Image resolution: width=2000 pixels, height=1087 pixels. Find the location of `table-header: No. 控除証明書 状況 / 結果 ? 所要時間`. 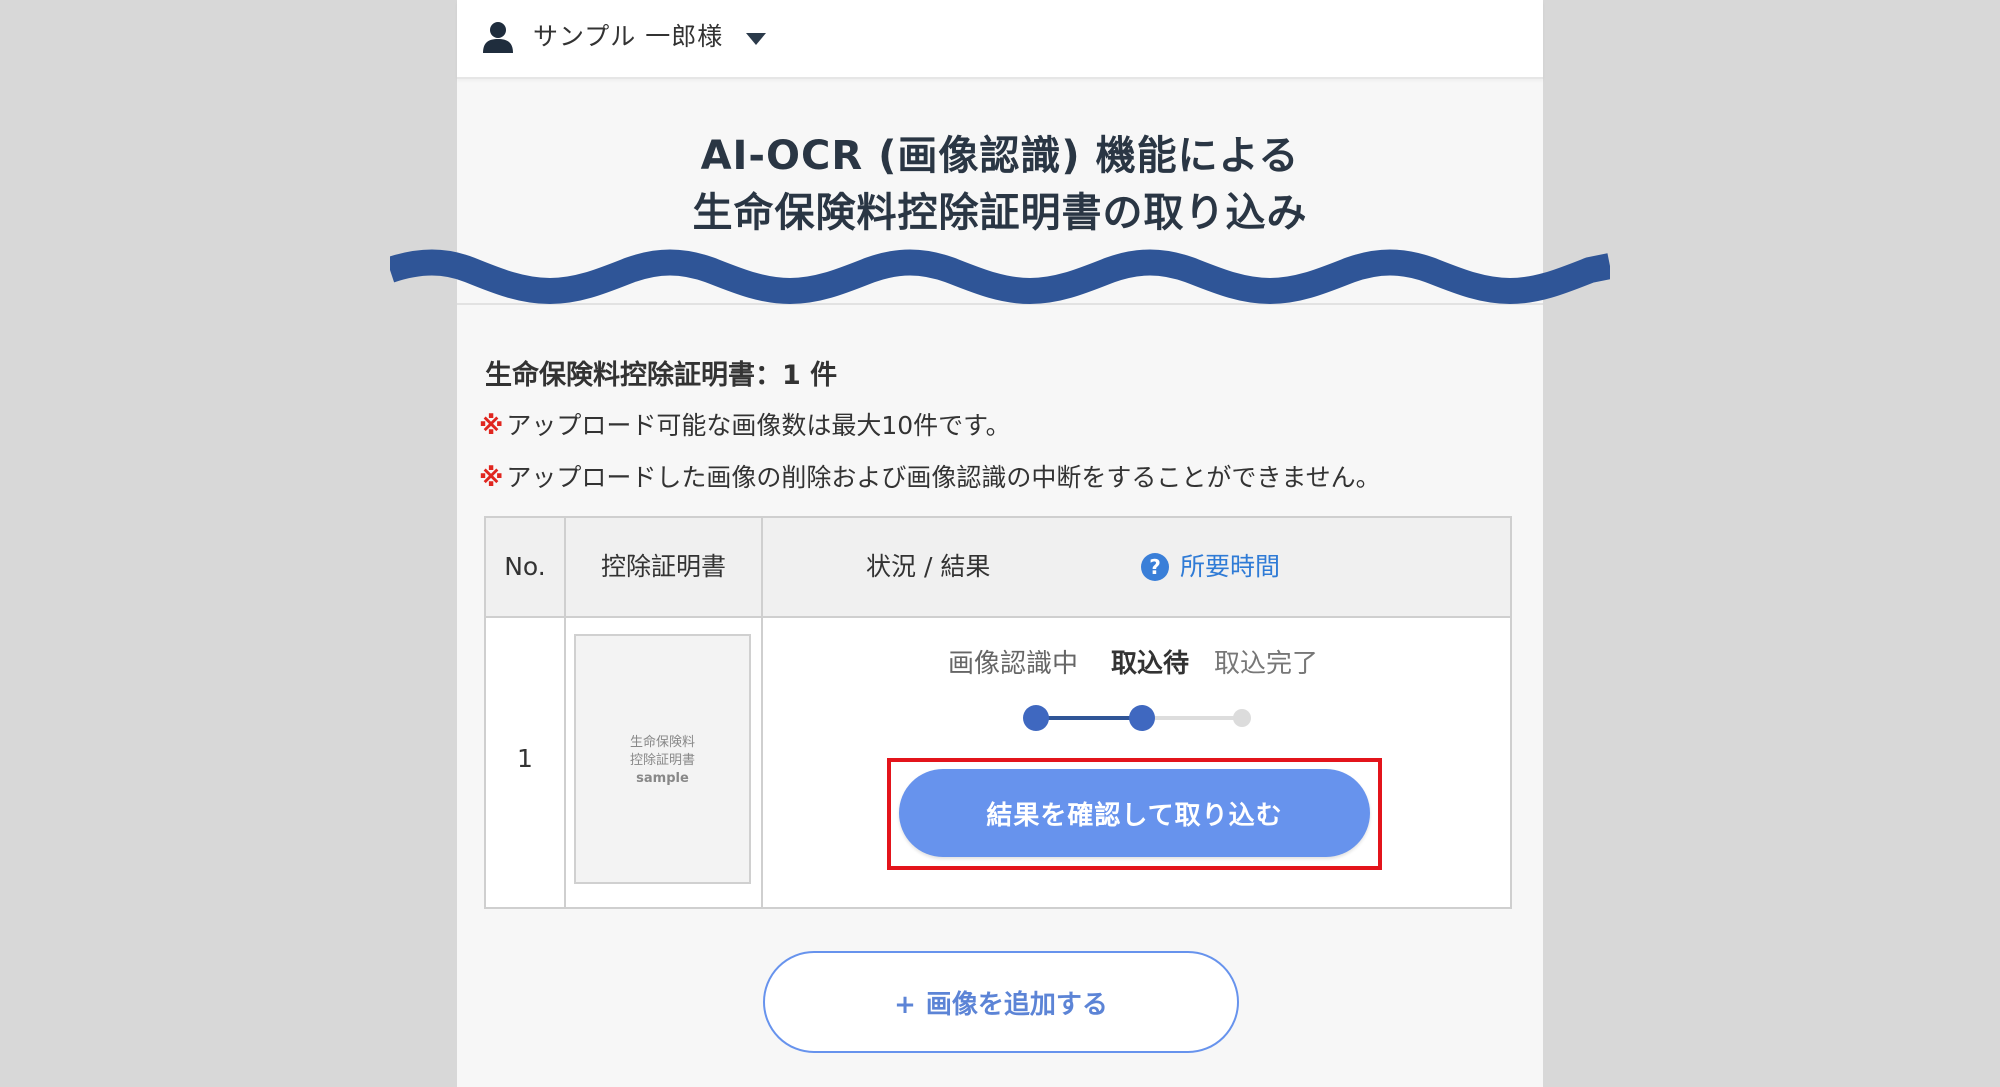

table-header: No. 控除証明書 状況 / 結果 ? 所要時間 is located at coordinates (998, 568).